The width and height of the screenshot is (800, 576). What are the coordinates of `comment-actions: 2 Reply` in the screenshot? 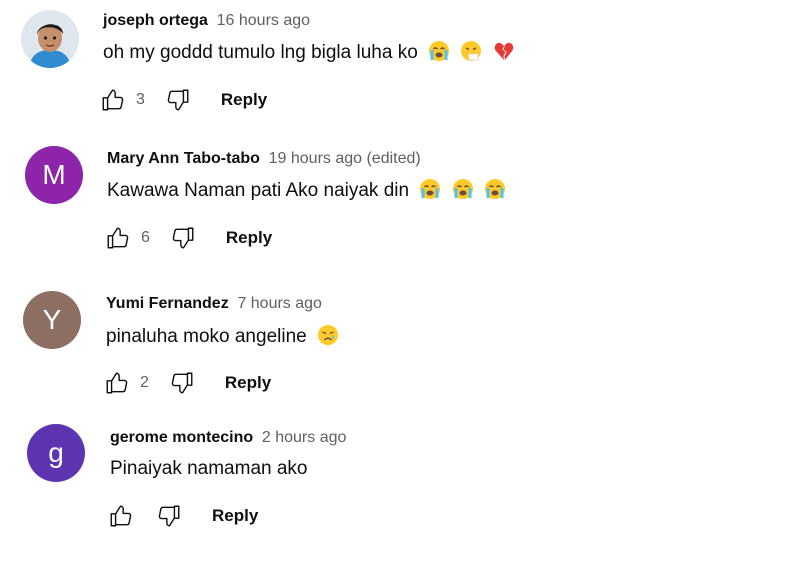 It's located at (186, 383).